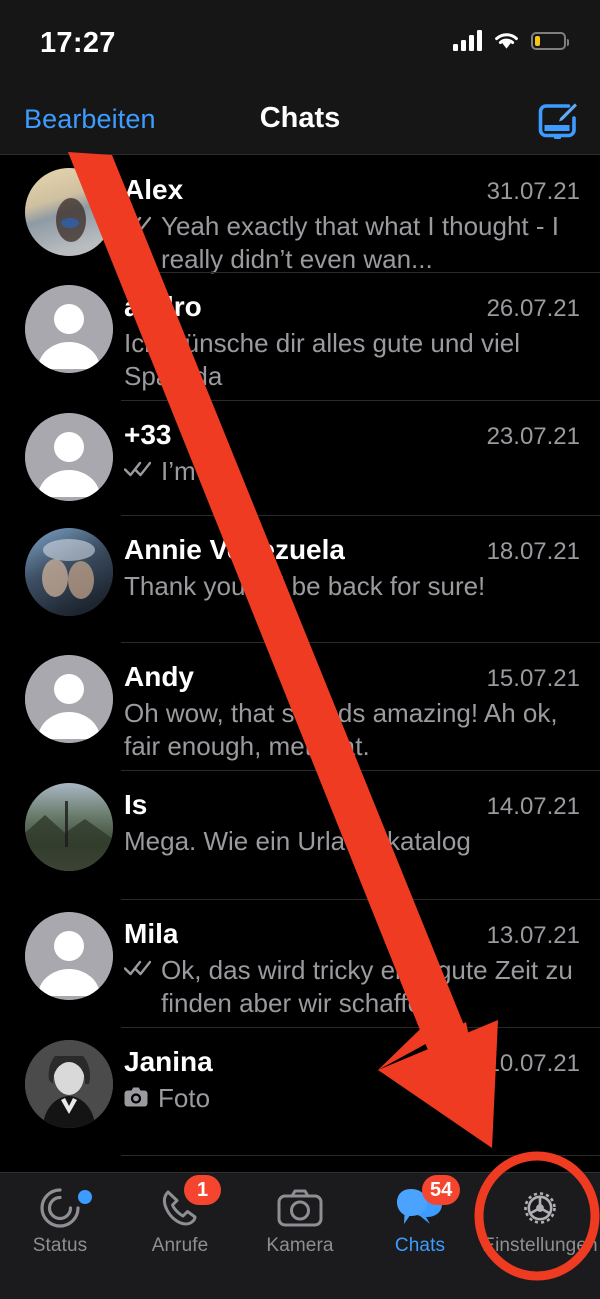 The width and height of the screenshot is (600, 1299). What do you see at coordinates (196, 471) in the screenshot?
I see `chat-item-message: I’m ea` at bounding box center [196, 471].